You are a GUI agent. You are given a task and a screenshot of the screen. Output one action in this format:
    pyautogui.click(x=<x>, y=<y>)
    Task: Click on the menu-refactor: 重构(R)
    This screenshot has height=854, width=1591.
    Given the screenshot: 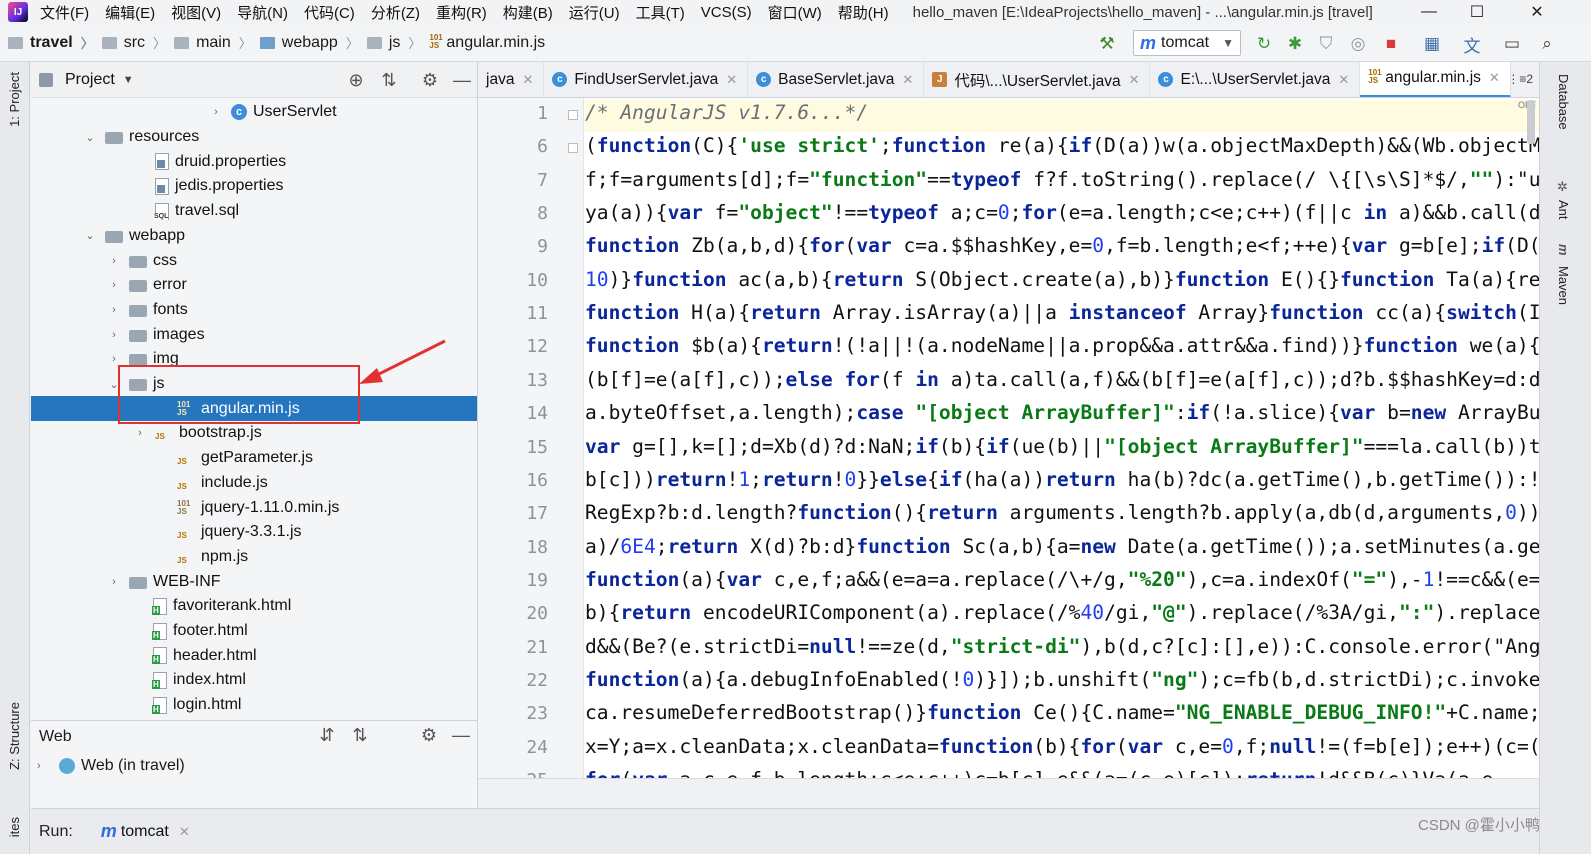 What is the action you would take?
    pyautogui.click(x=461, y=12)
    